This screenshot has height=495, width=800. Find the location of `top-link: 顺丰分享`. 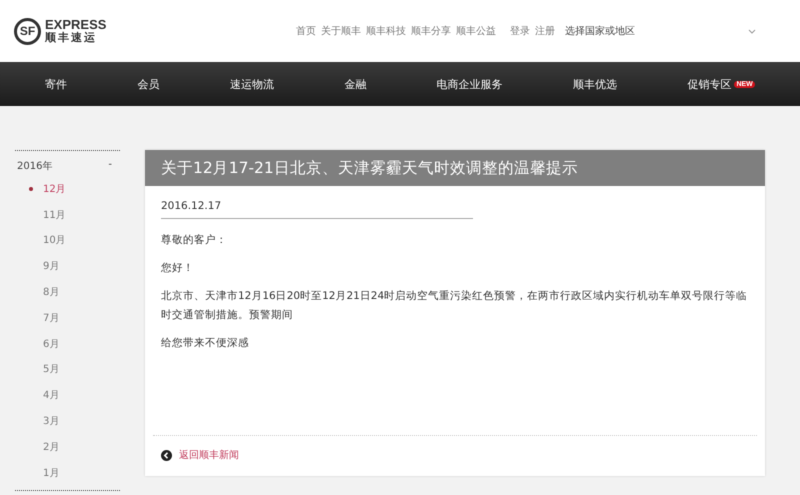

top-link: 顺丰分享 is located at coordinates (431, 31).